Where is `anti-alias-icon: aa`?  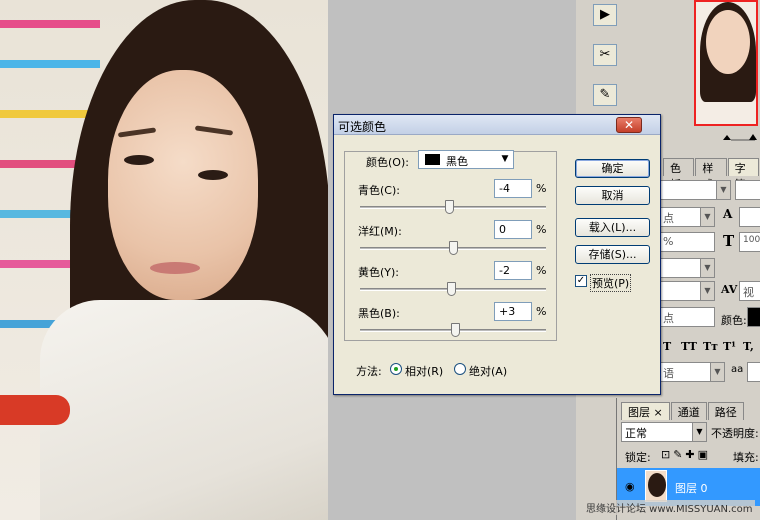
anti-alias-icon: aa is located at coordinates (737, 369).